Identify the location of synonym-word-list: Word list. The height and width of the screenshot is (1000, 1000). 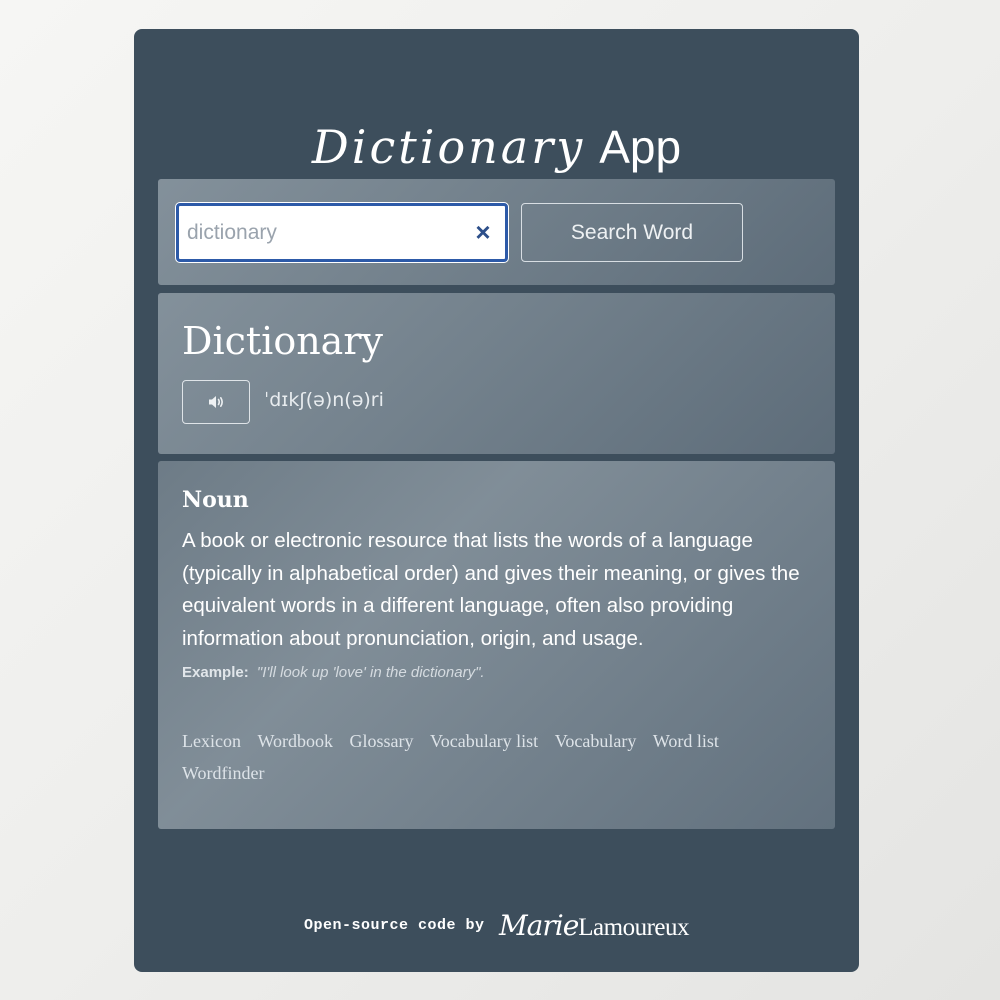
(686, 741).